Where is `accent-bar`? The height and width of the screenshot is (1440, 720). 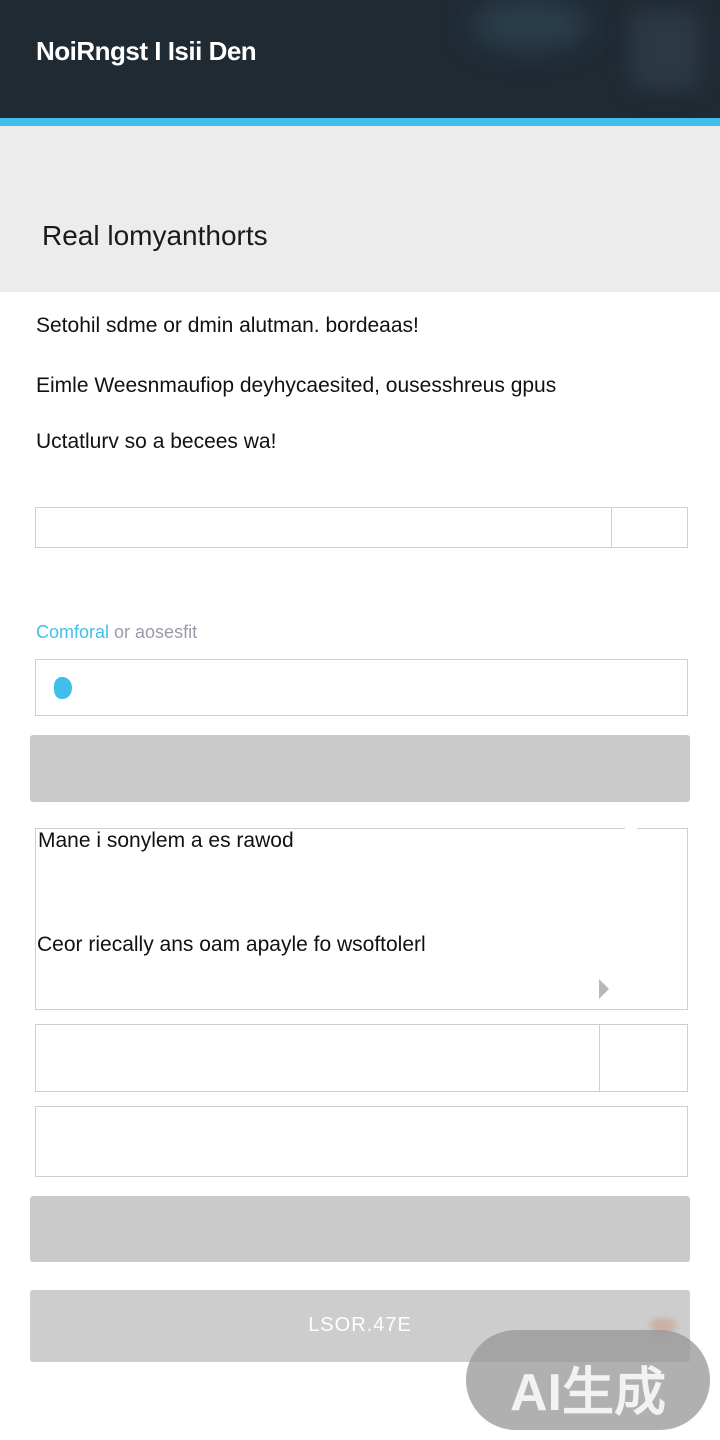 accent-bar is located at coordinates (360, 122).